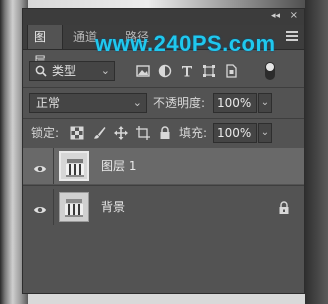 The width and height of the screenshot is (328, 304). I want to click on filter-kind-label: 类型, so click(64, 71).